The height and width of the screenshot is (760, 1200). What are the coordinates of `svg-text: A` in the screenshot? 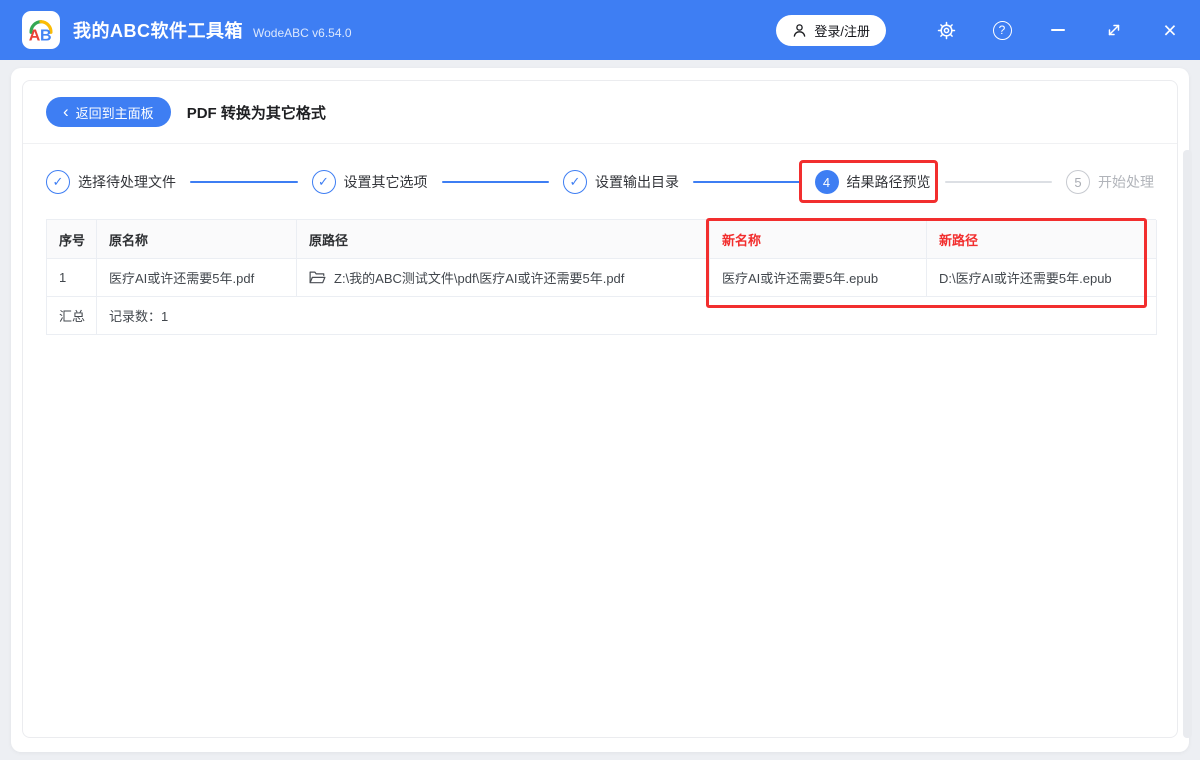 It's located at (35, 35).